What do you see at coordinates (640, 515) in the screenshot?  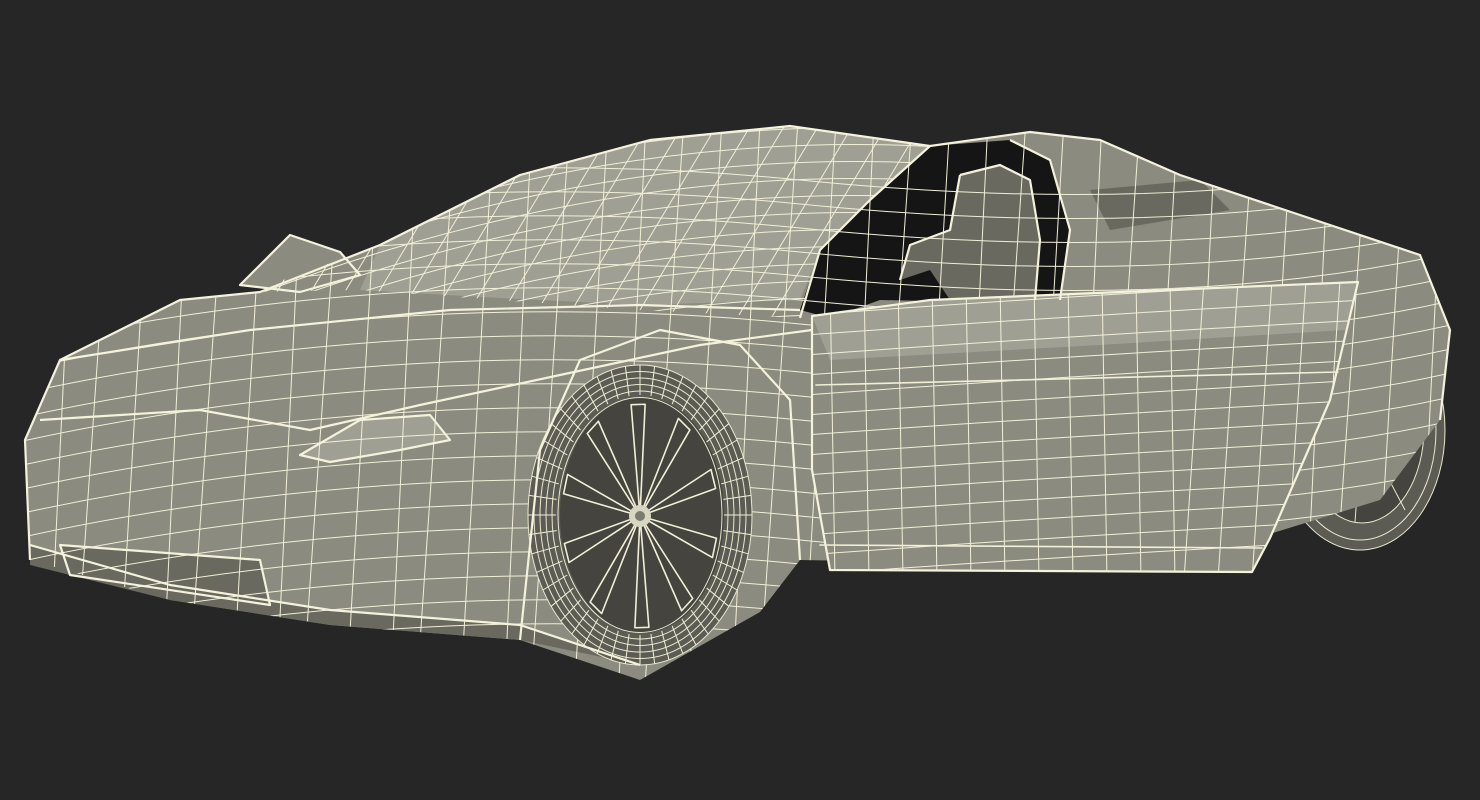 I see `front-wheel` at bounding box center [640, 515].